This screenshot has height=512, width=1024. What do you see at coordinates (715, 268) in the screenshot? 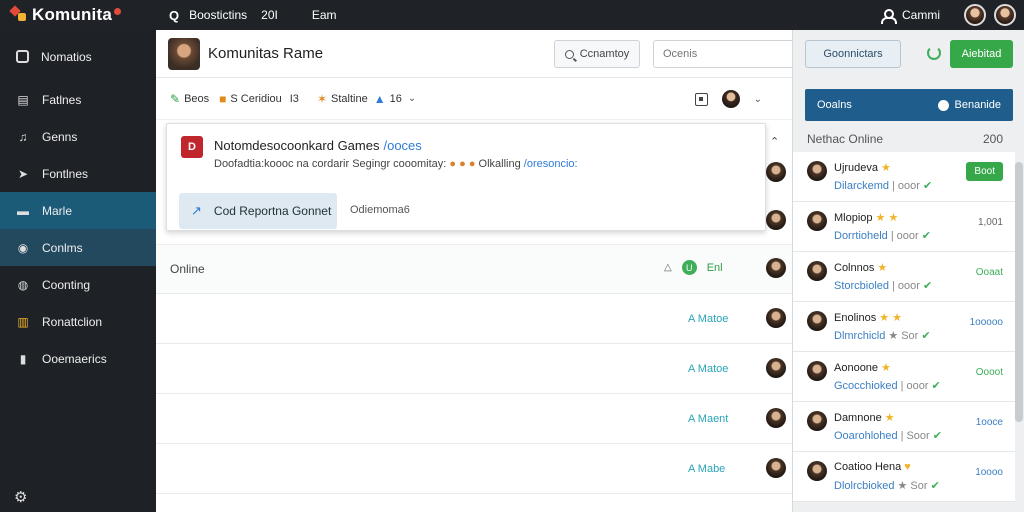
I see `online-action: Enl` at bounding box center [715, 268].